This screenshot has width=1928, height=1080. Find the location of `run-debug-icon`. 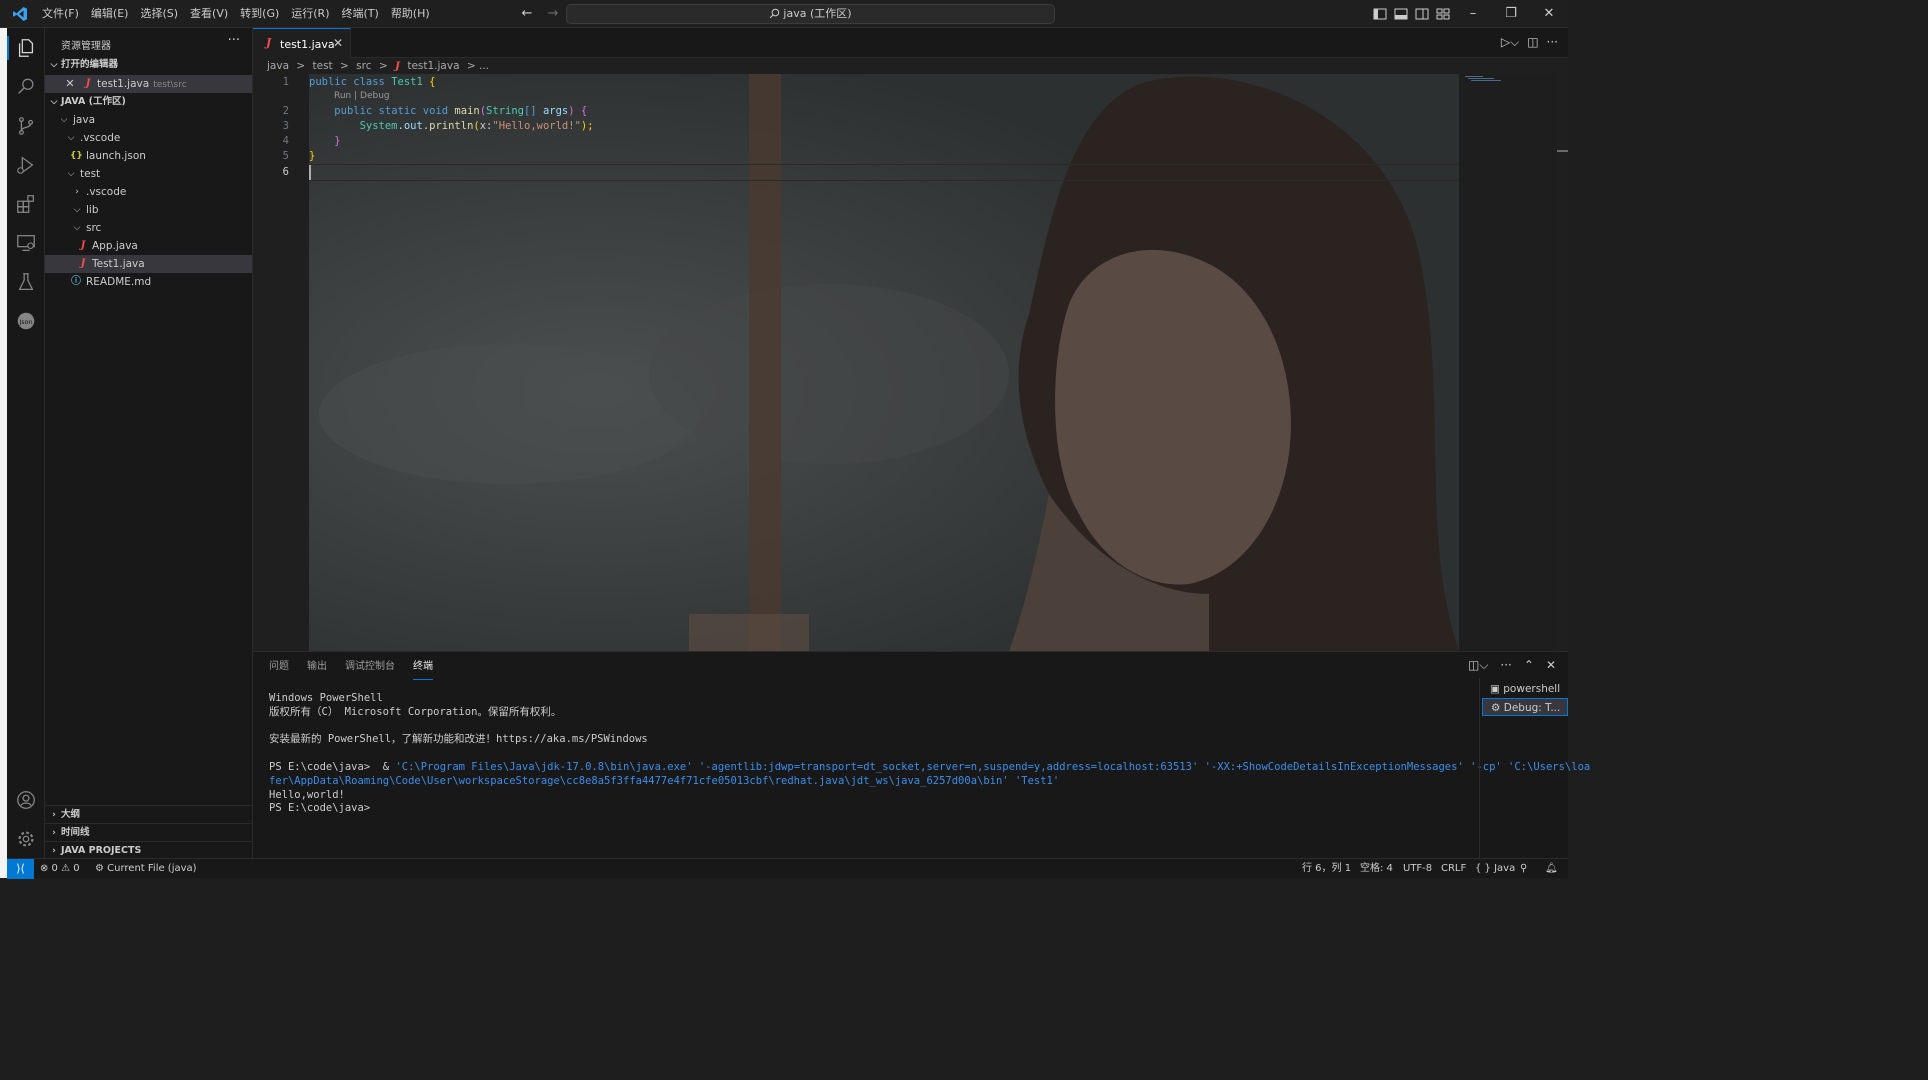

run-debug-icon is located at coordinates (26, 165).